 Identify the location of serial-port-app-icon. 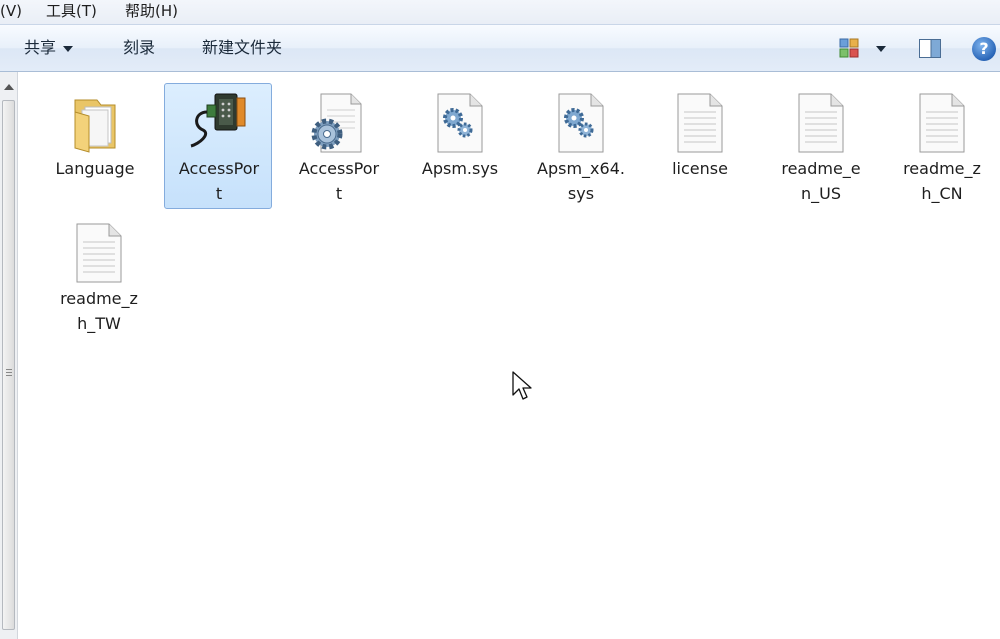
(218, 120).